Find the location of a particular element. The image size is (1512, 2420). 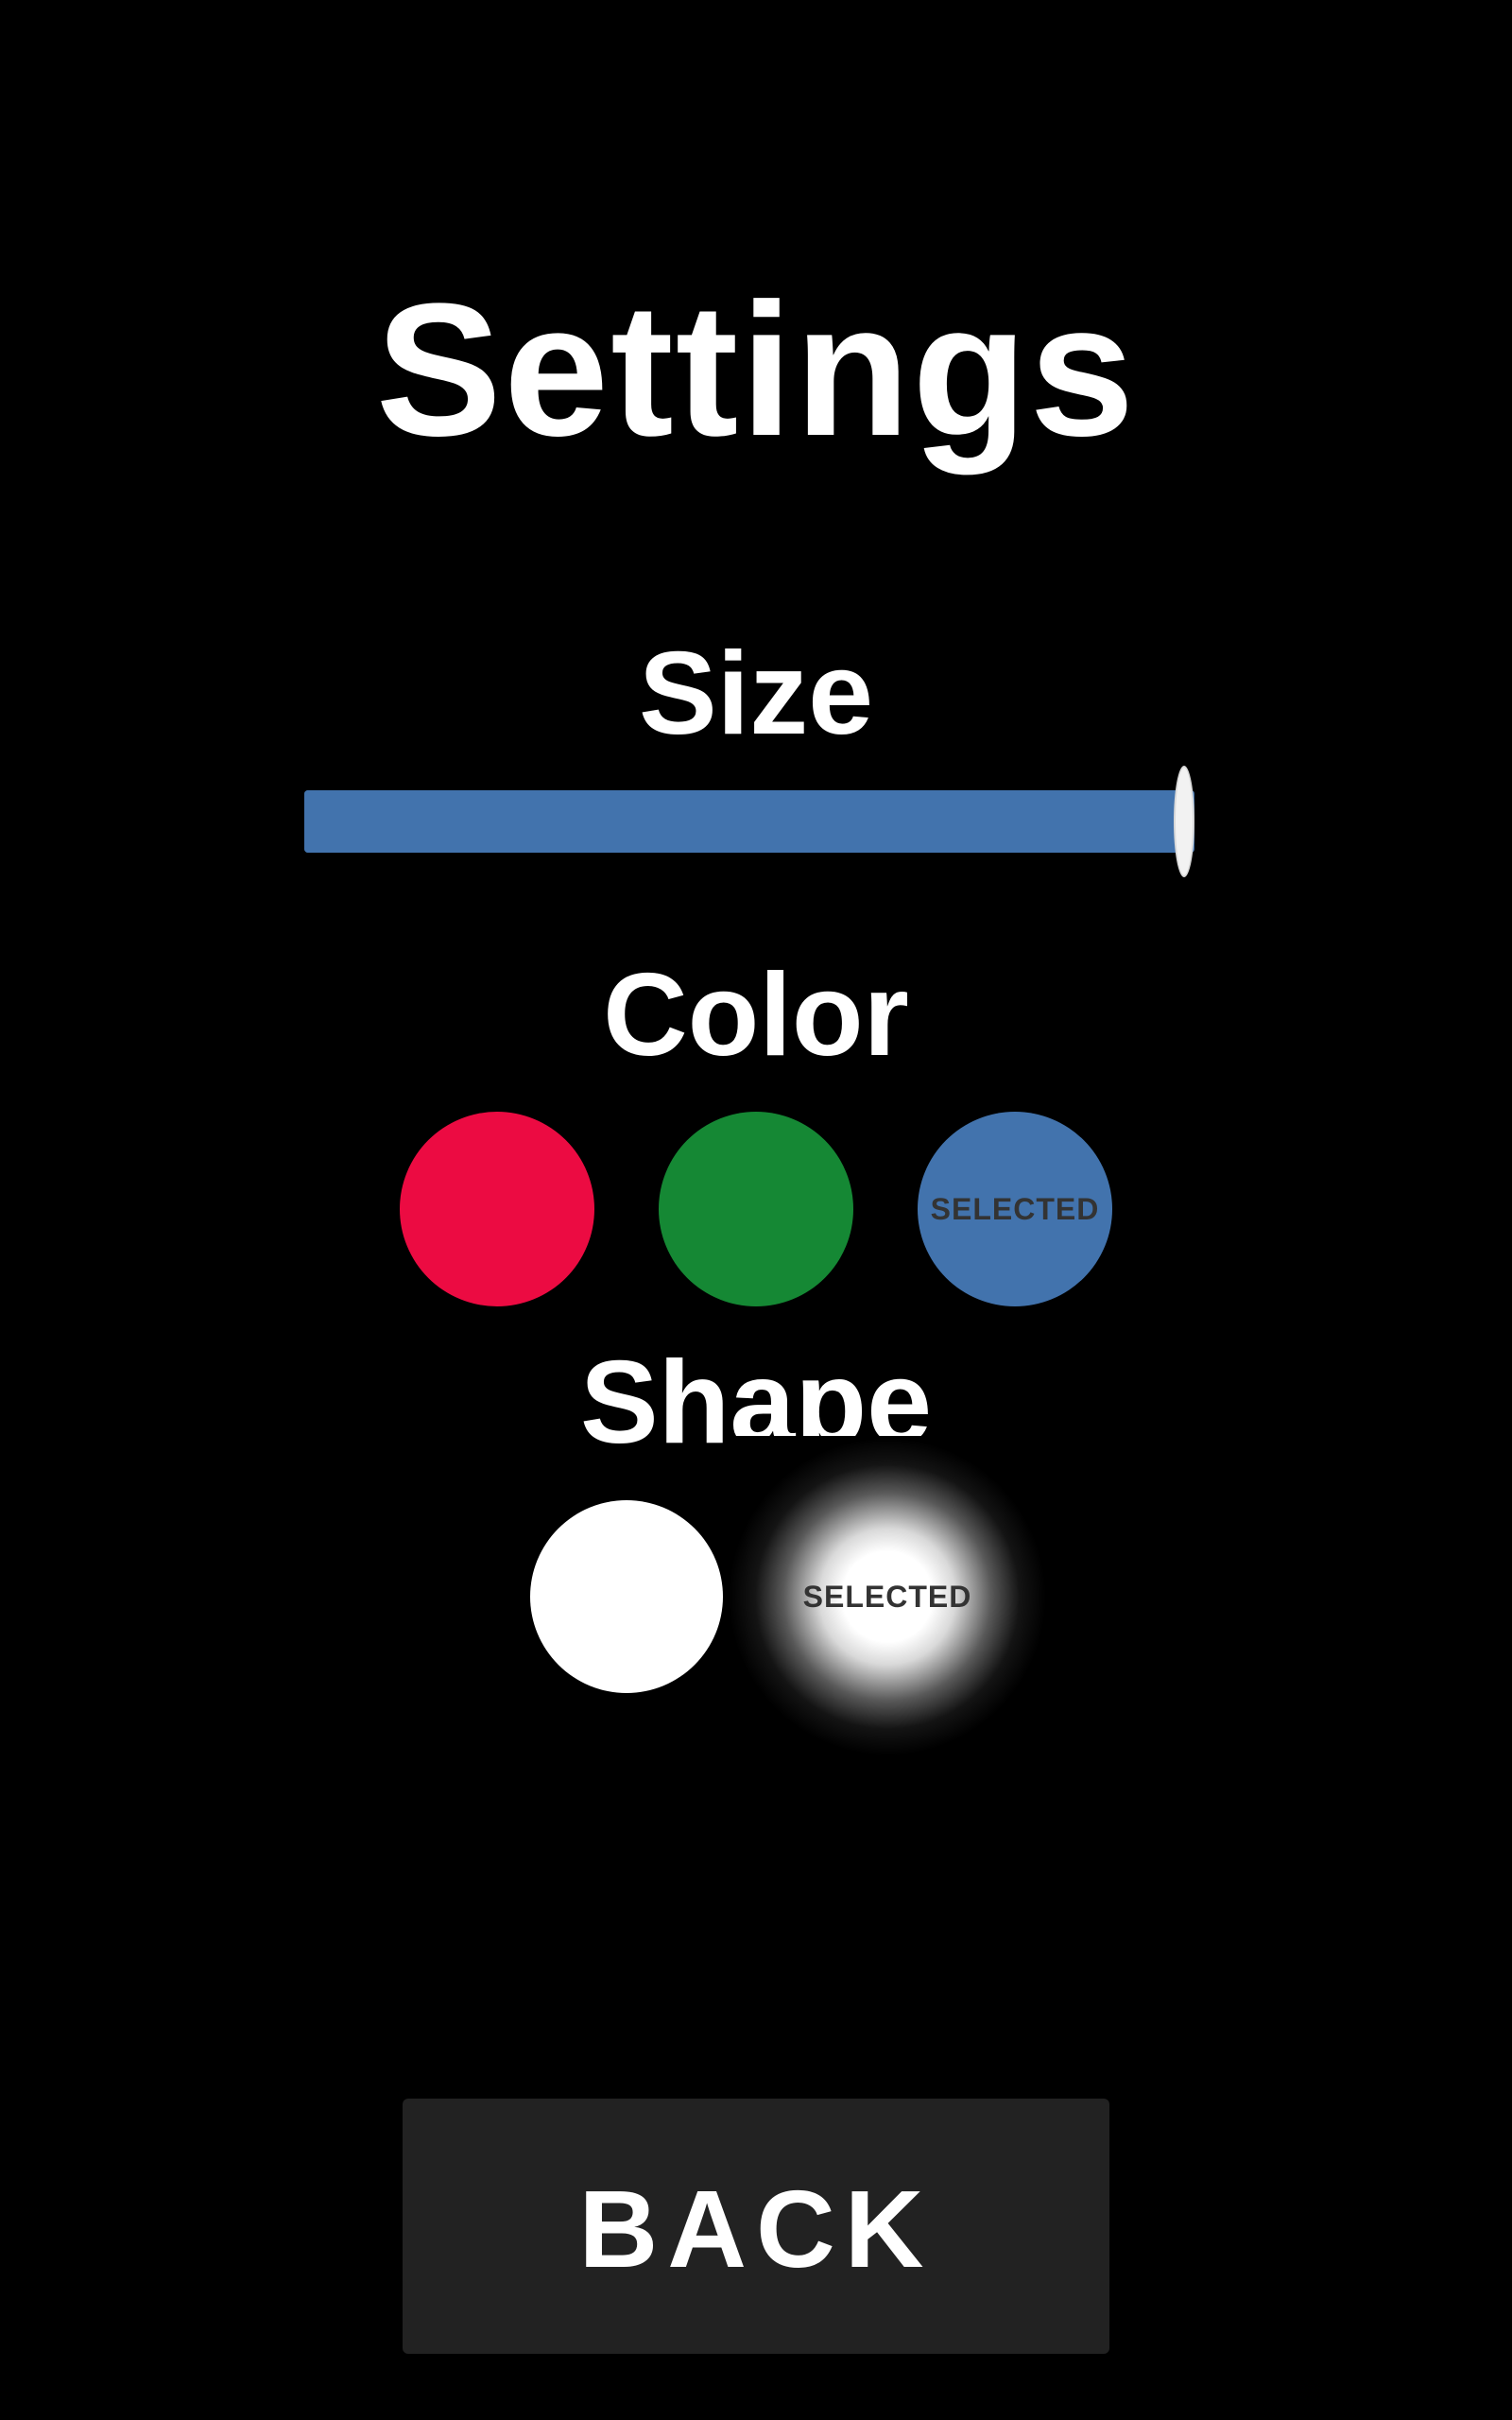

color-swatch-blue: SELECTED is located at coordinates (1015, 1209).